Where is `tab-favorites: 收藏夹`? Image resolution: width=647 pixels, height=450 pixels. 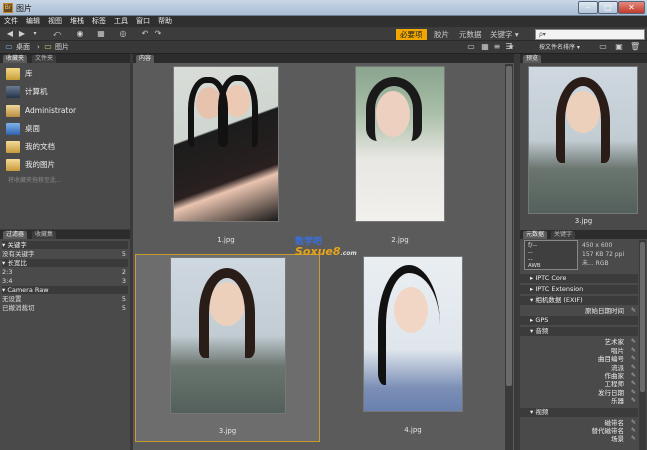 tab-favorites: 收藏夹 is located at coordinates (15, 59).